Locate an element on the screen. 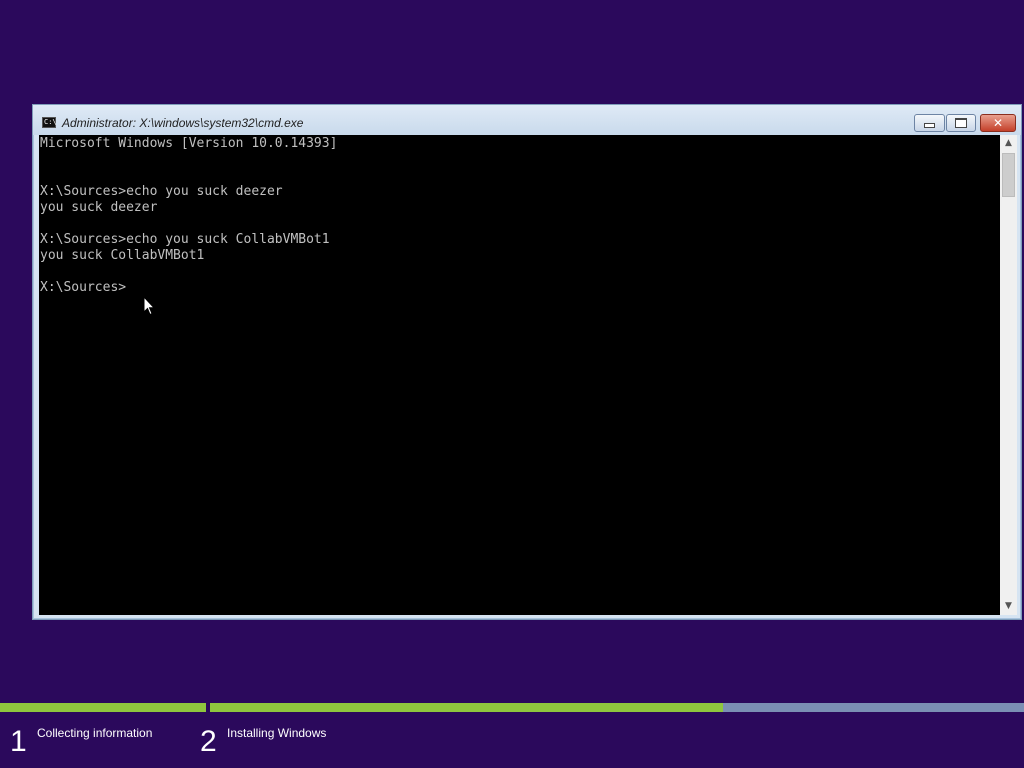 The image size is (1024, 768). step-label: Collecting information is located at coordinates (95, 733).